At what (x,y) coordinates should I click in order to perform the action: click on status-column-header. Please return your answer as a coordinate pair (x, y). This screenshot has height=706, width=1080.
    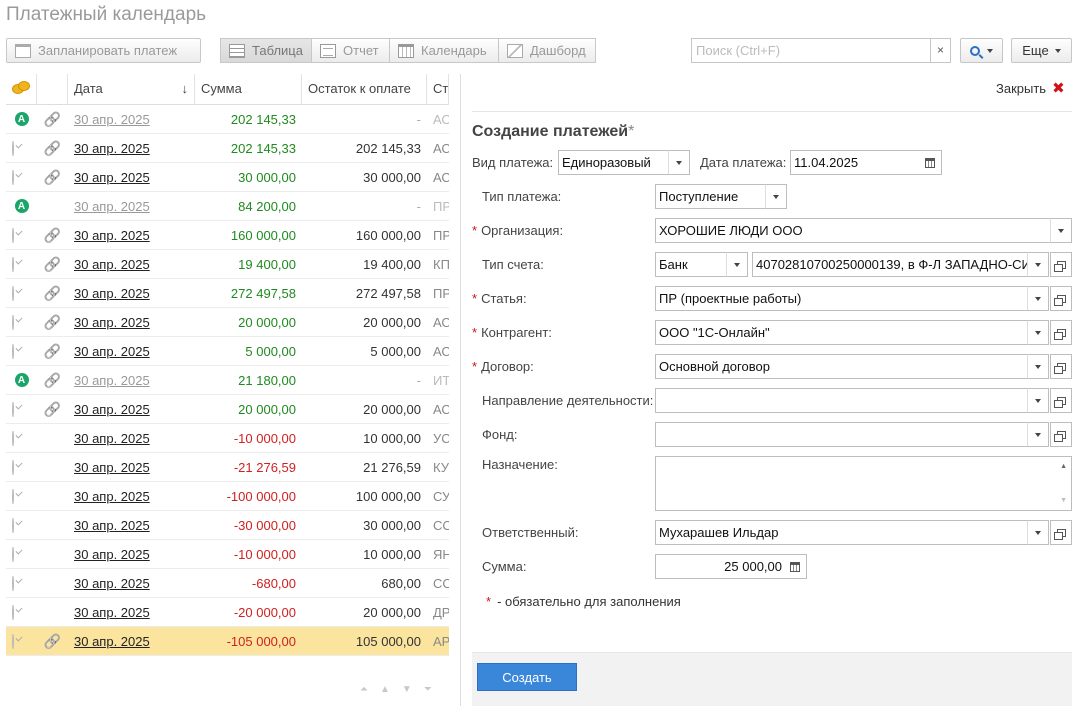
    Looking at the image, I should click on (21, 89).